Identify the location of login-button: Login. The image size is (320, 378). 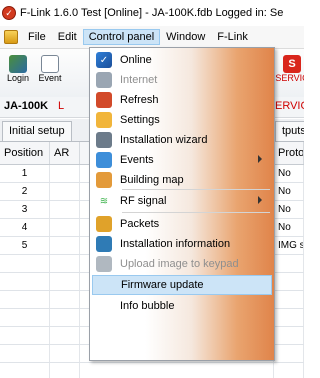
(18, 71).